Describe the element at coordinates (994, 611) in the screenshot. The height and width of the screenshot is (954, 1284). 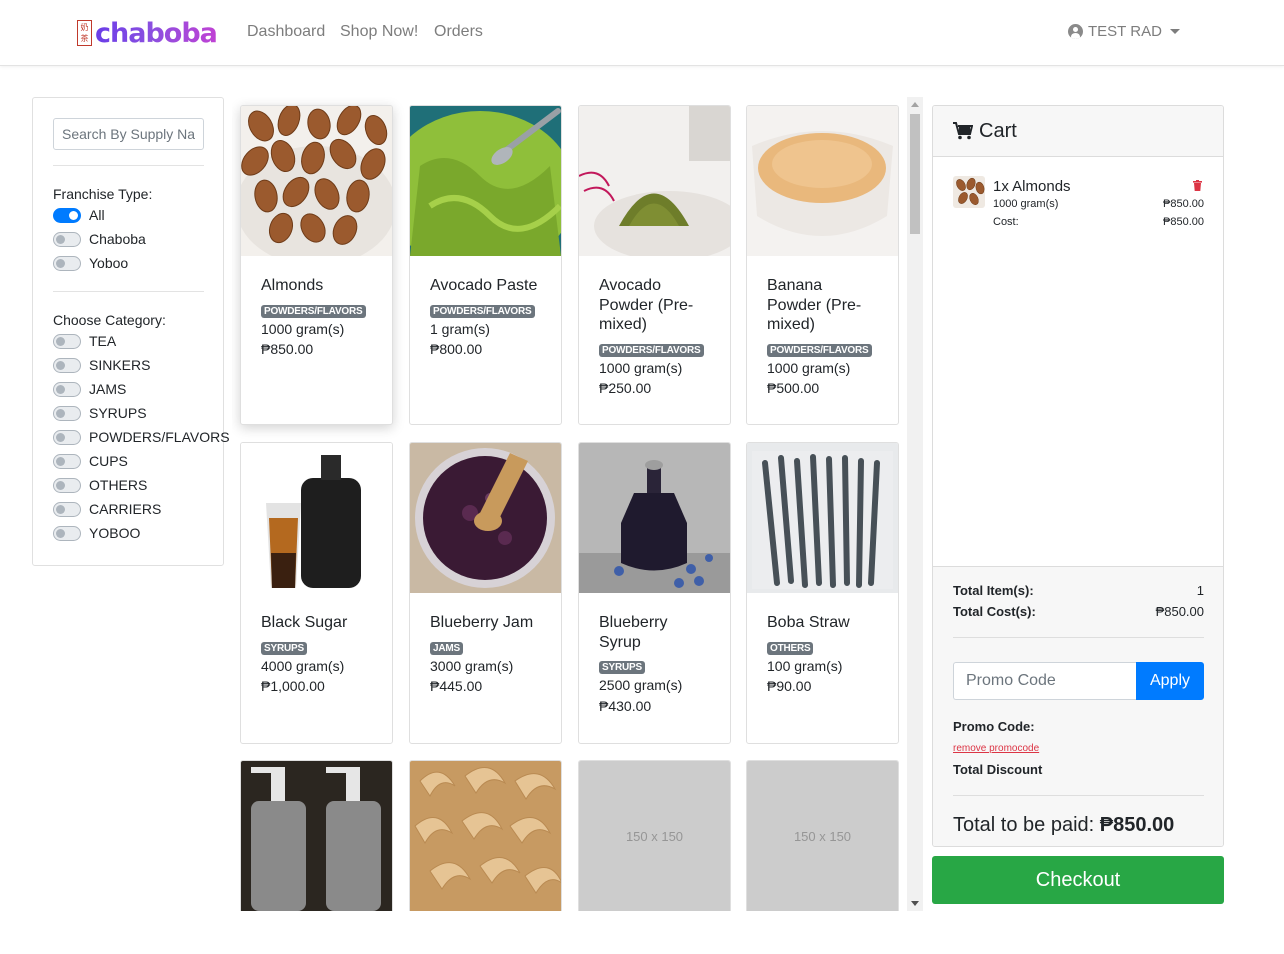
I see `total-cost-label: Total Cost(s):` at that location.